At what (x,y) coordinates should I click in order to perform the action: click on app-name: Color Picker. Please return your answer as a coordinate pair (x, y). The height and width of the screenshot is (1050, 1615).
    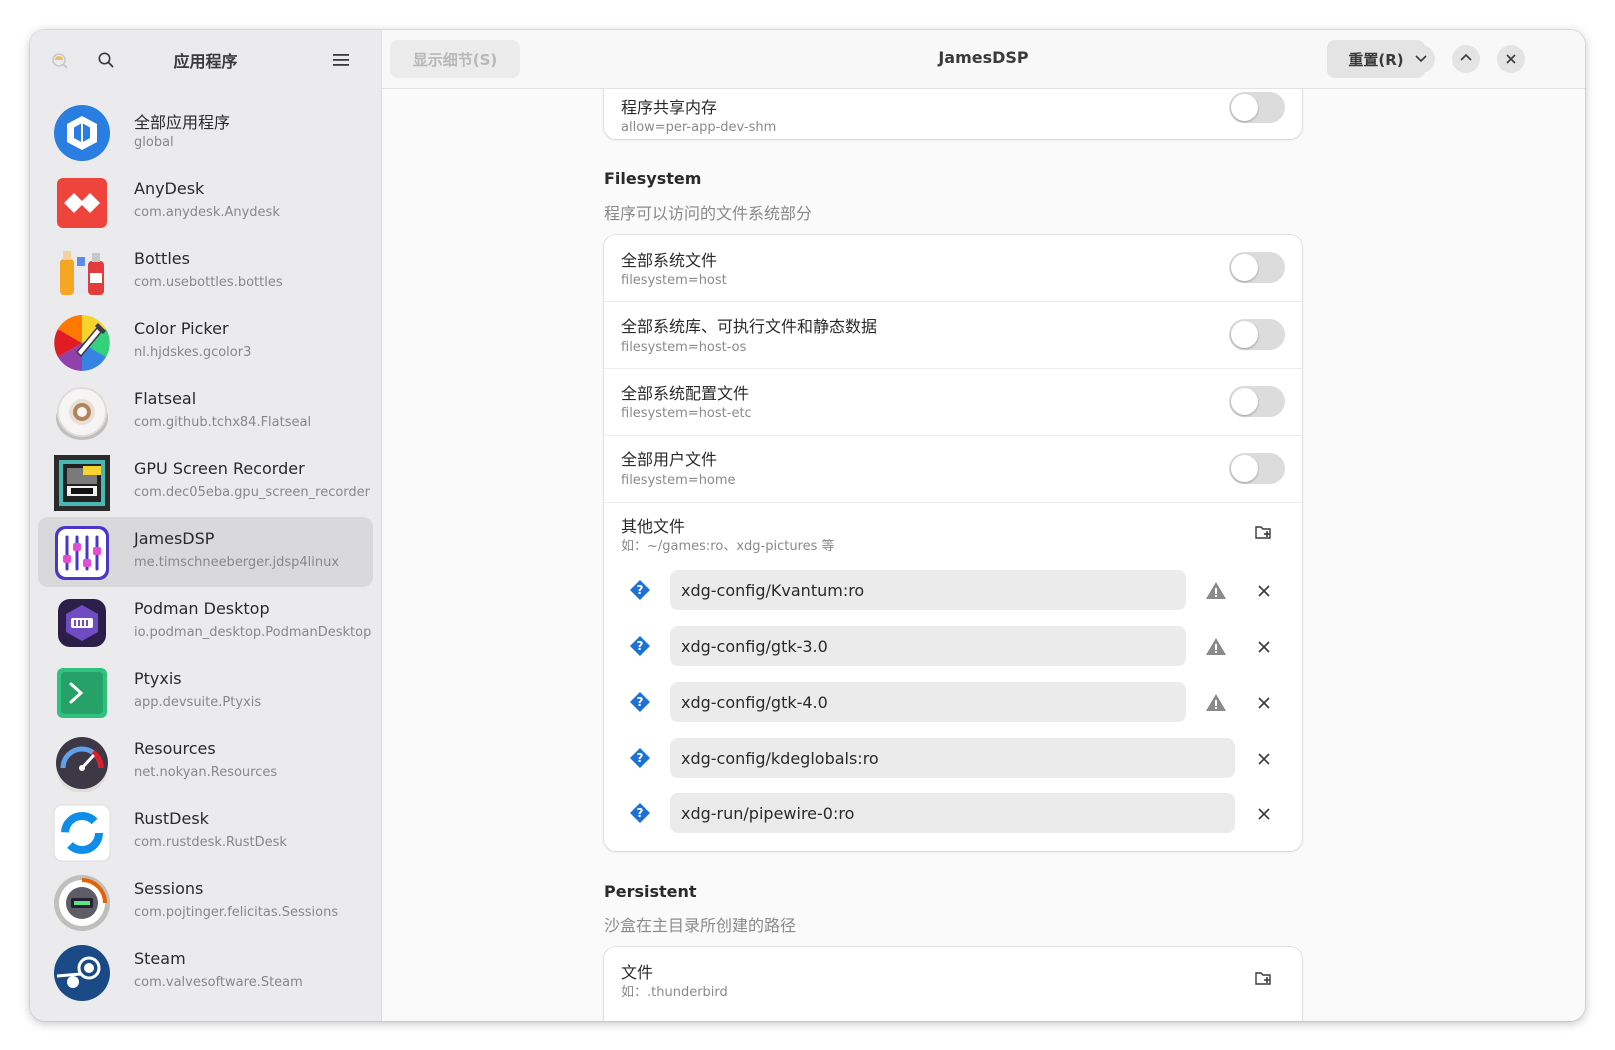
    Looking at the image, I should click on (181, 328).